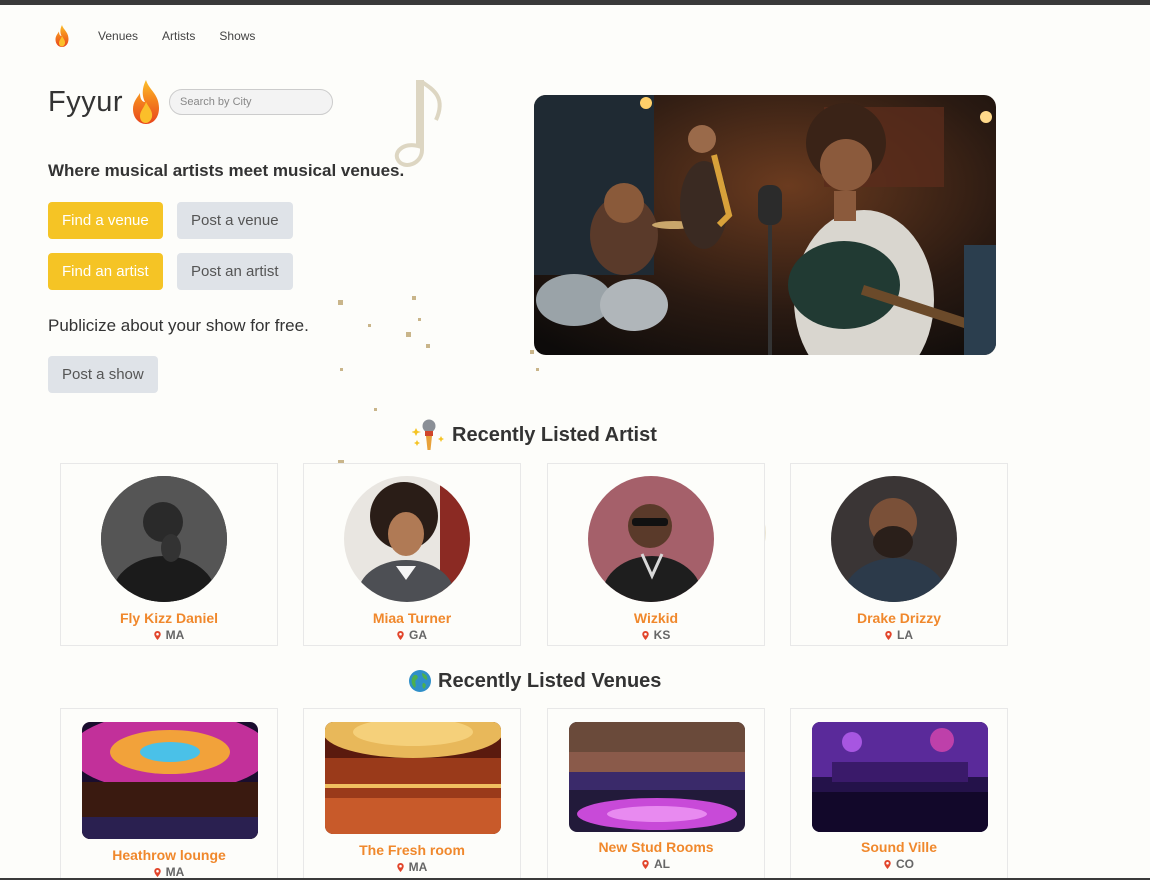  I want to click on artist-location: LA, so click(899, 635).